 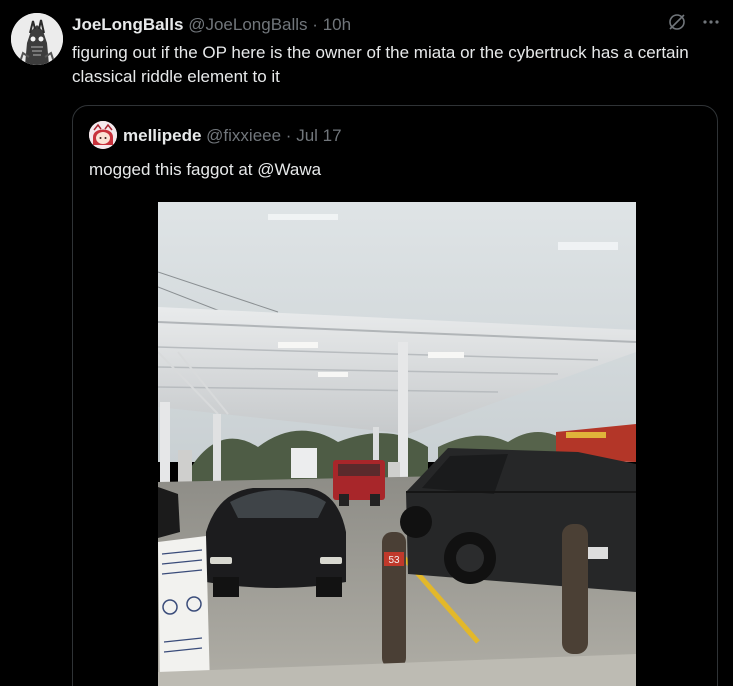 What do you see at coordinates (677, 22) in the screenshot?
I see `grok-icon` at bounding box center [677, 22].